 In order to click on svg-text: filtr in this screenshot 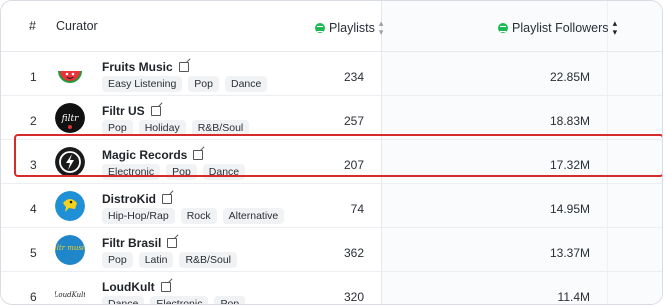, I will do `click(70, 119)`.